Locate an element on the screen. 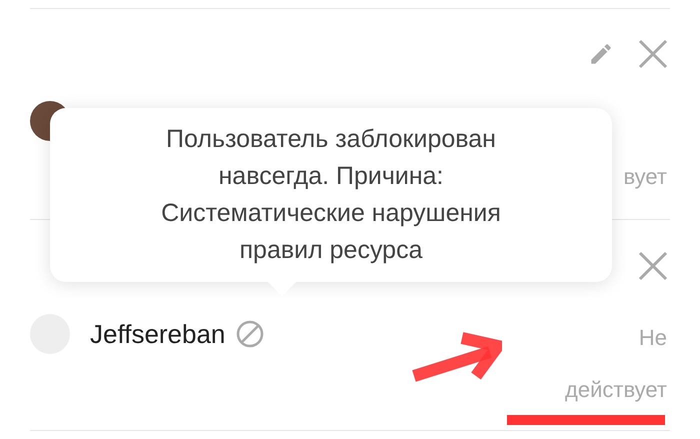  status-text: вует is located at coordinates (645, 177).